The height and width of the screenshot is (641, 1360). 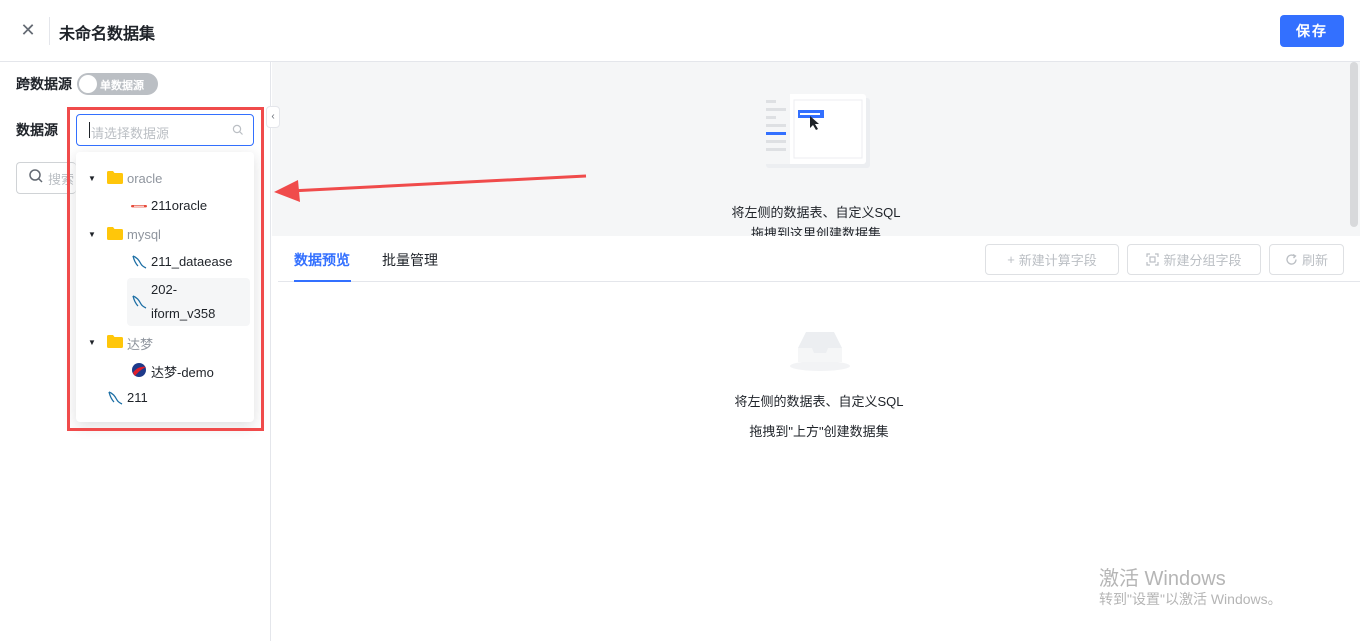 I want to click on save-button: 保存, so click(x=1312, y=31).